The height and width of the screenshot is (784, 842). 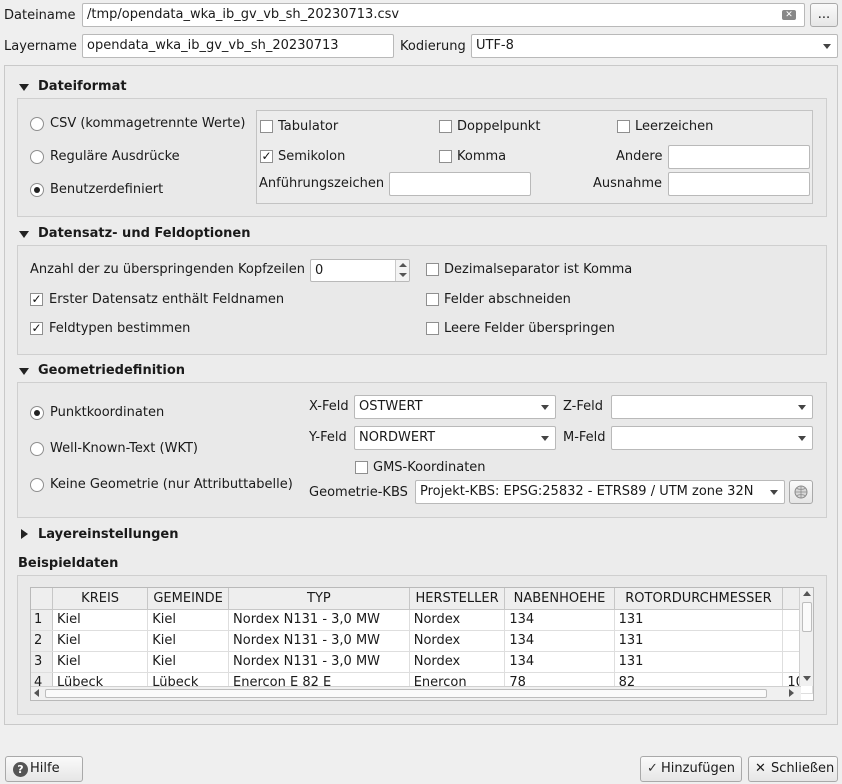 What do you see at coordinates (37, 124) in the screenshot?
I see `radio-csv` at bounding box center [37, 124].